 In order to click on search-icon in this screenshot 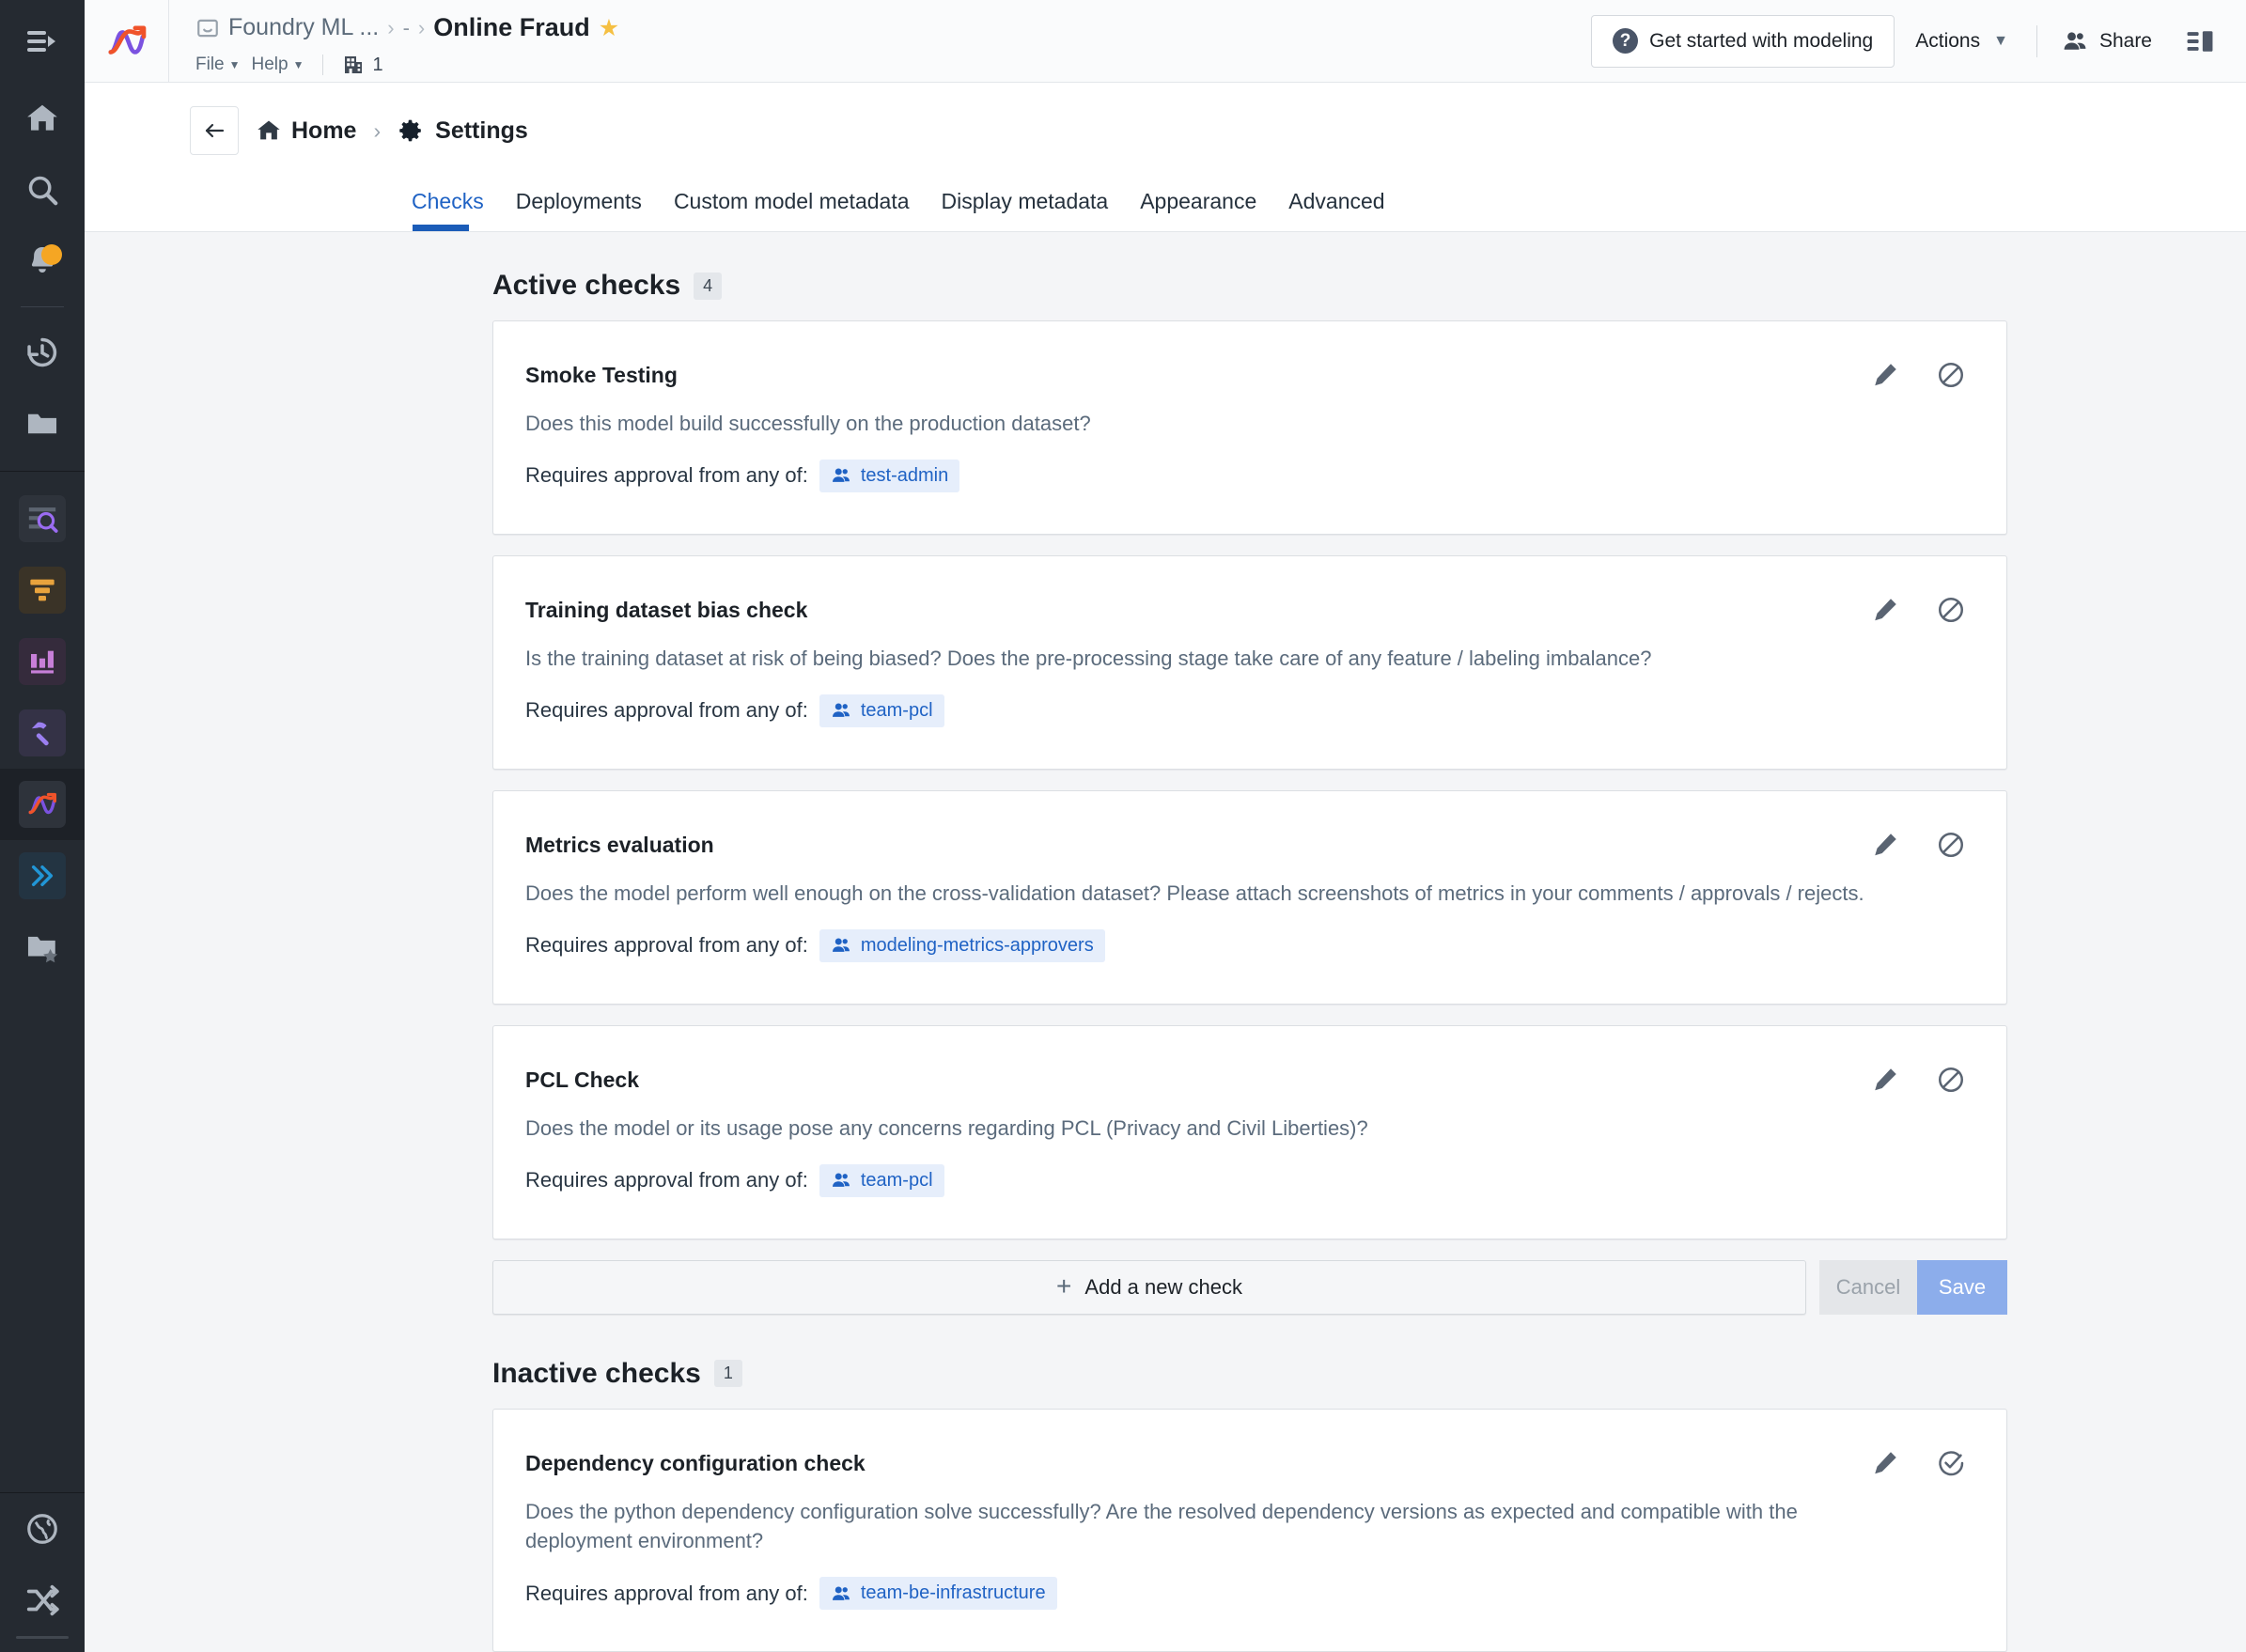, I will do `click(43, 191)`.